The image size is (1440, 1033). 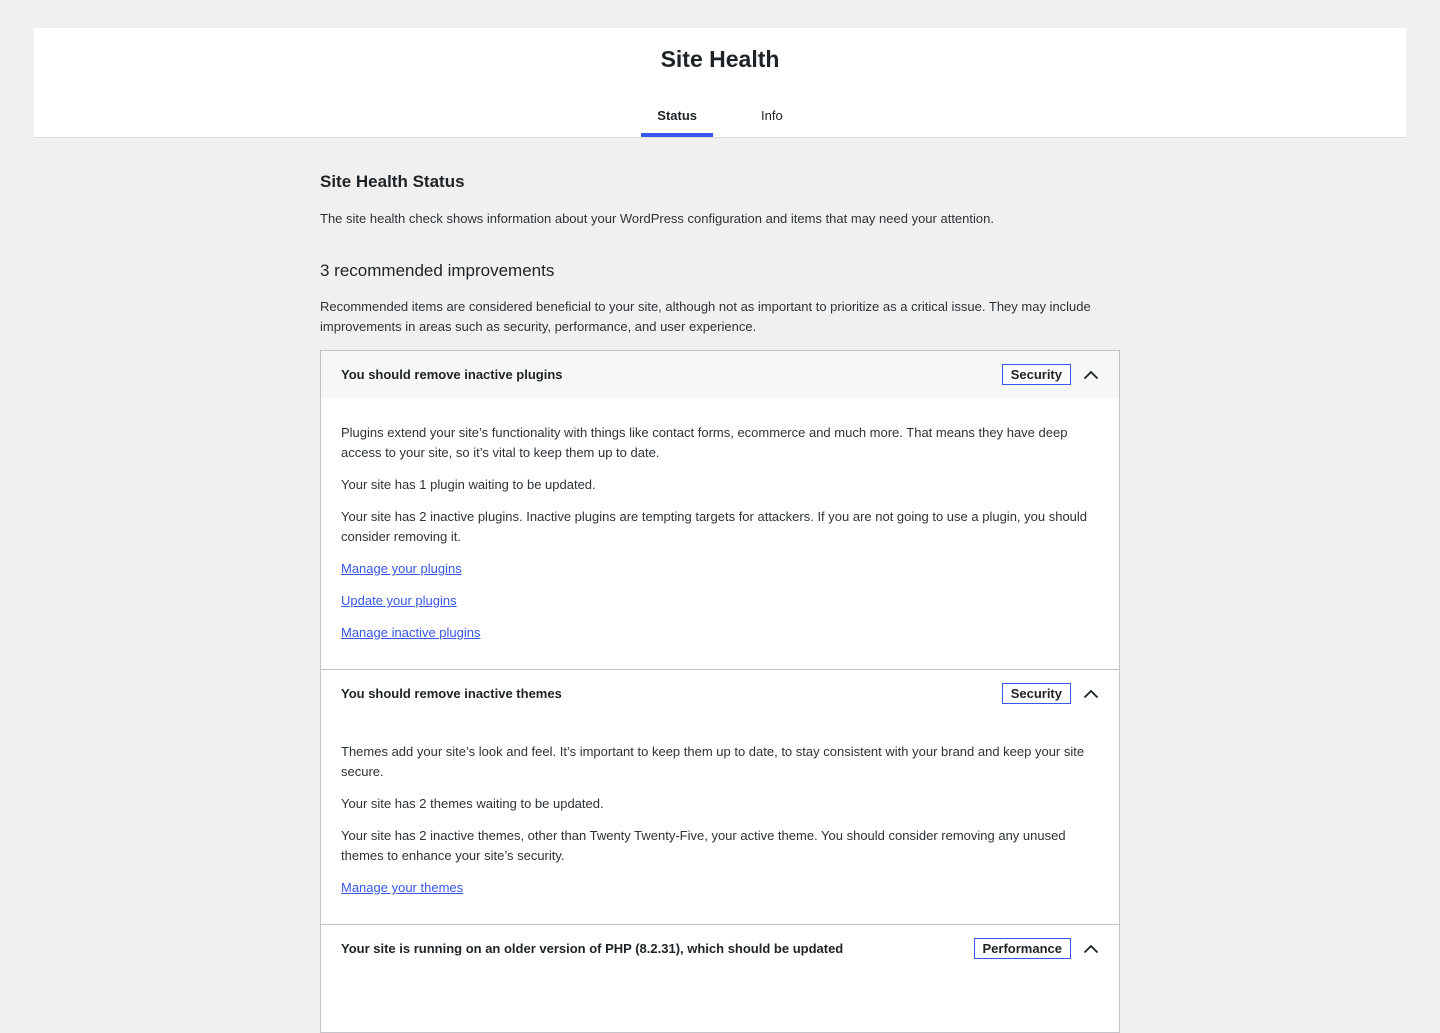 I want to click on manage-themes-link: Manage your themes, so click(x=402, y=887).